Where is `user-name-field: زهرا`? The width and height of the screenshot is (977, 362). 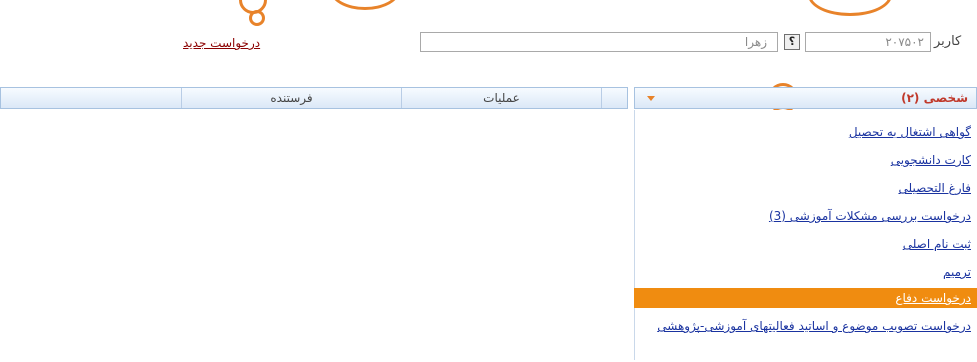
user-name-field: زهرا is located at coordinates (599, 42).